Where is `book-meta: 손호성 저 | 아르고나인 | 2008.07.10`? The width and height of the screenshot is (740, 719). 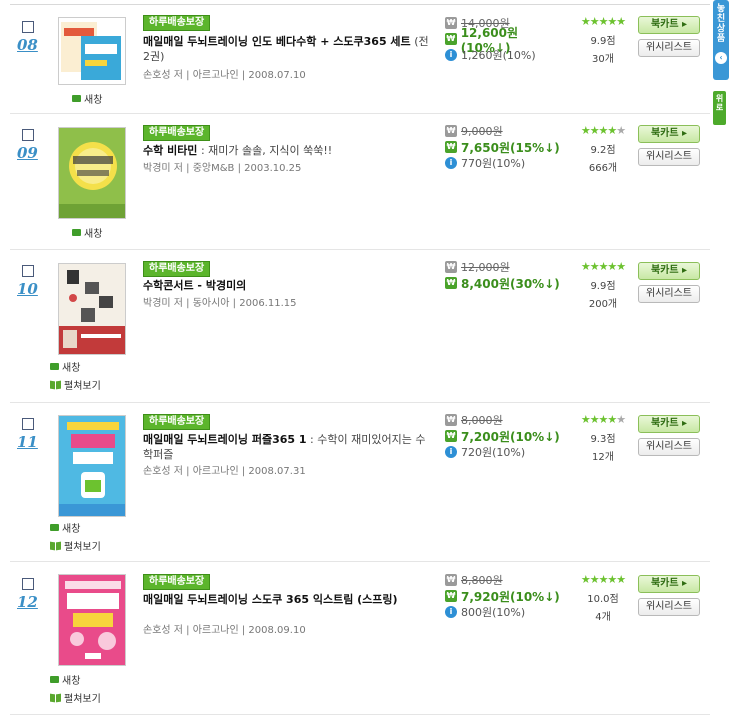
book-meta: 손호성 저 | 아르고나인 | 2008.07.10 is located at coordinates (224, 75).